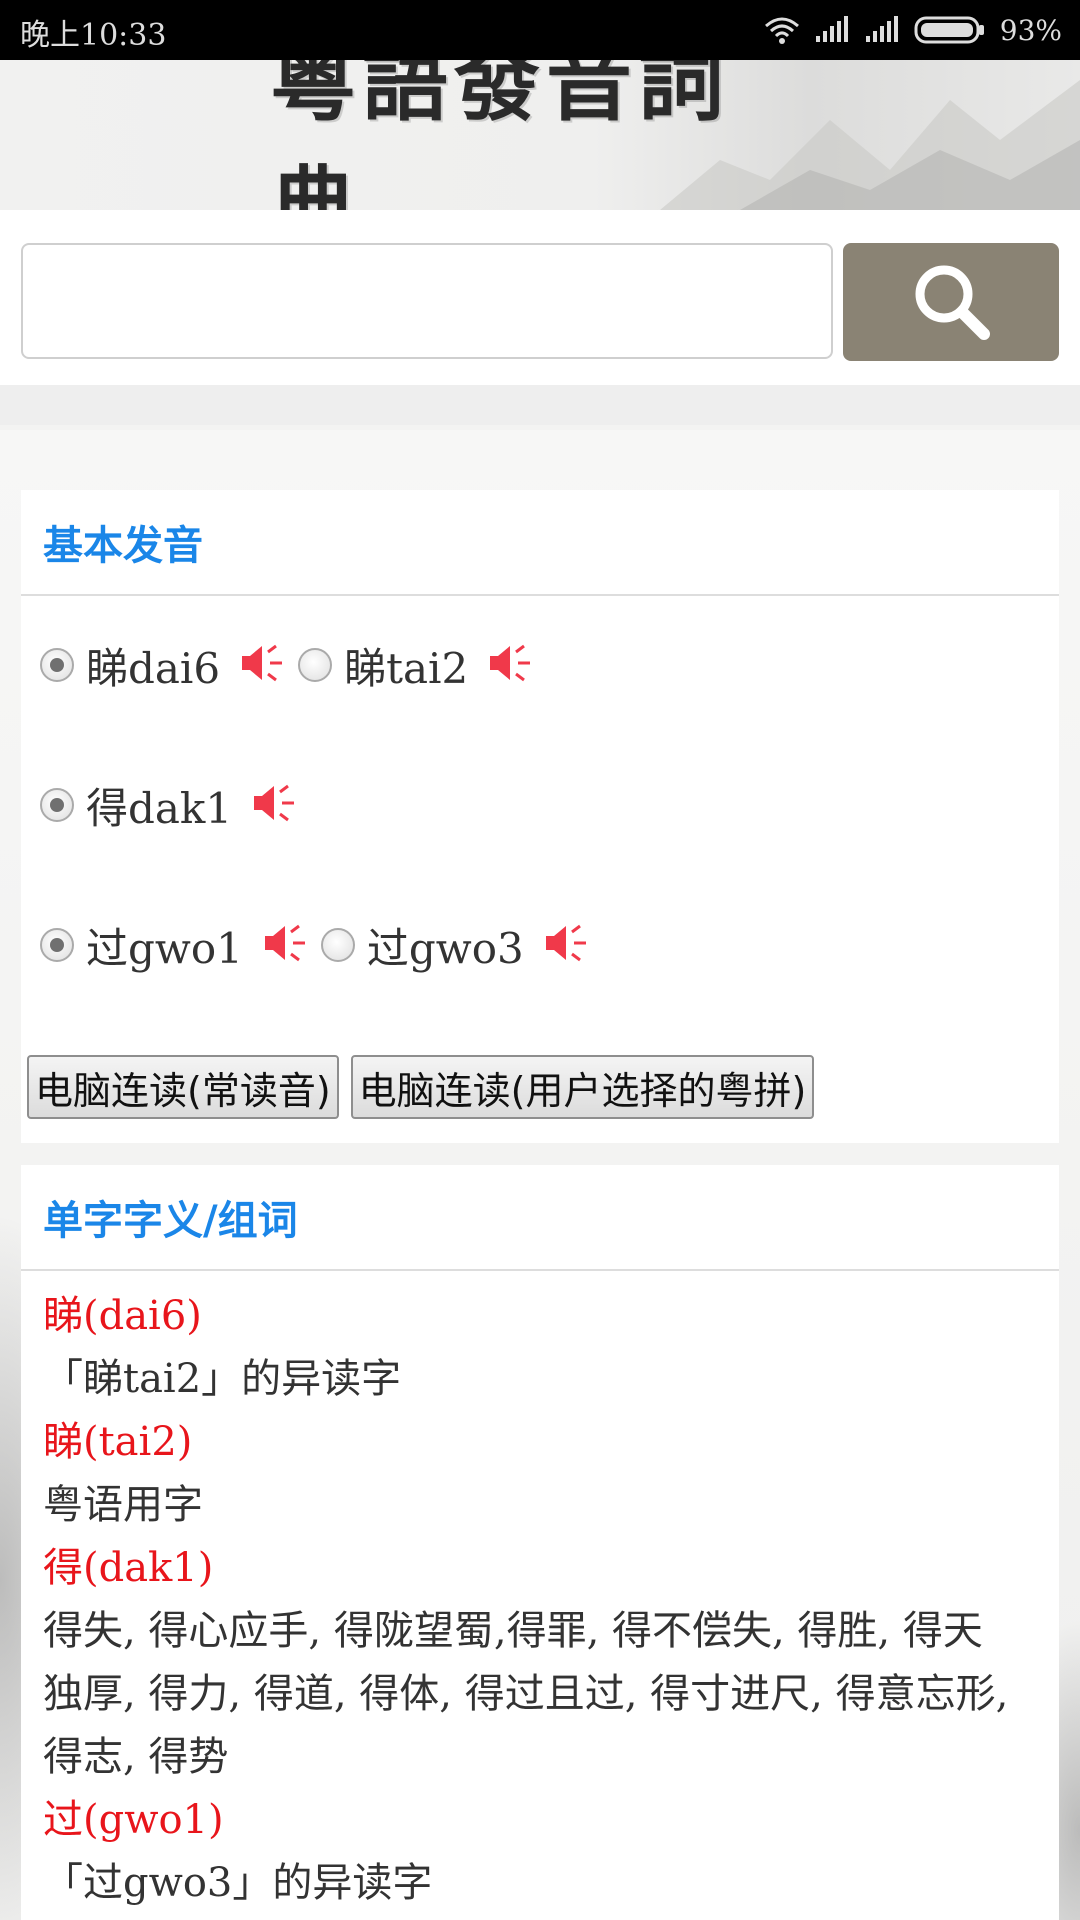 The height and width of the screenshot is (1920, 1080). I want to click on pronunciation-option: 睇tai2, so click(422, 665).